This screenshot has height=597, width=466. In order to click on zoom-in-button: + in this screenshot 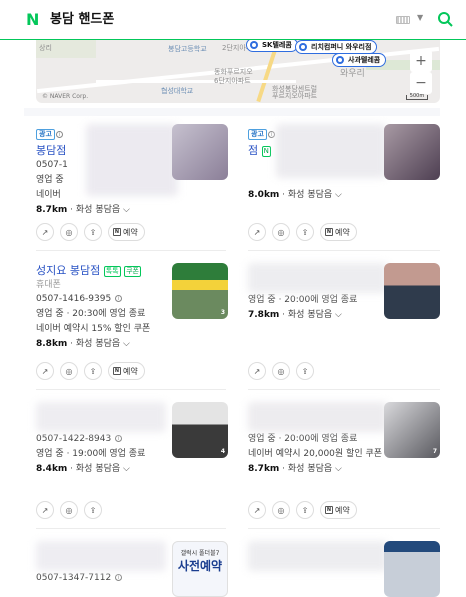, I will do `click(421, 61)`.